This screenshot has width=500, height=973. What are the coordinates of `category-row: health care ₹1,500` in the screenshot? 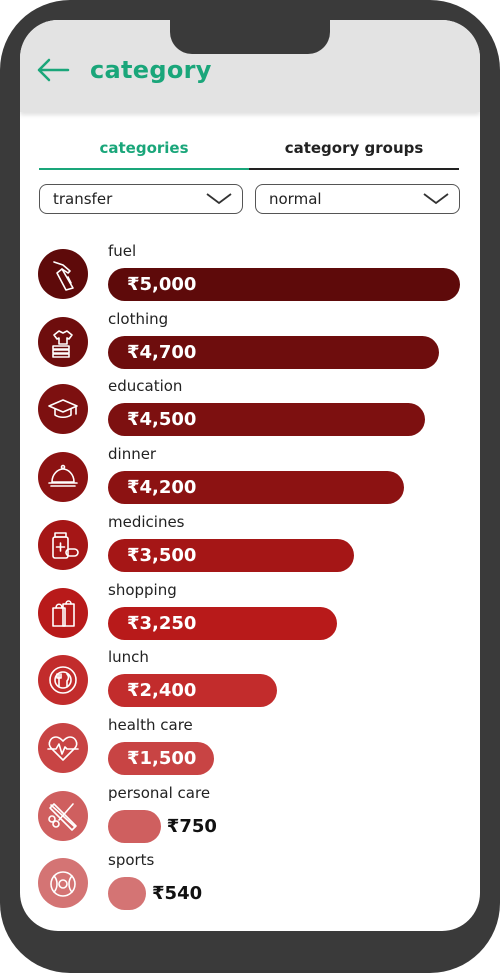 It's located at (250, 747).